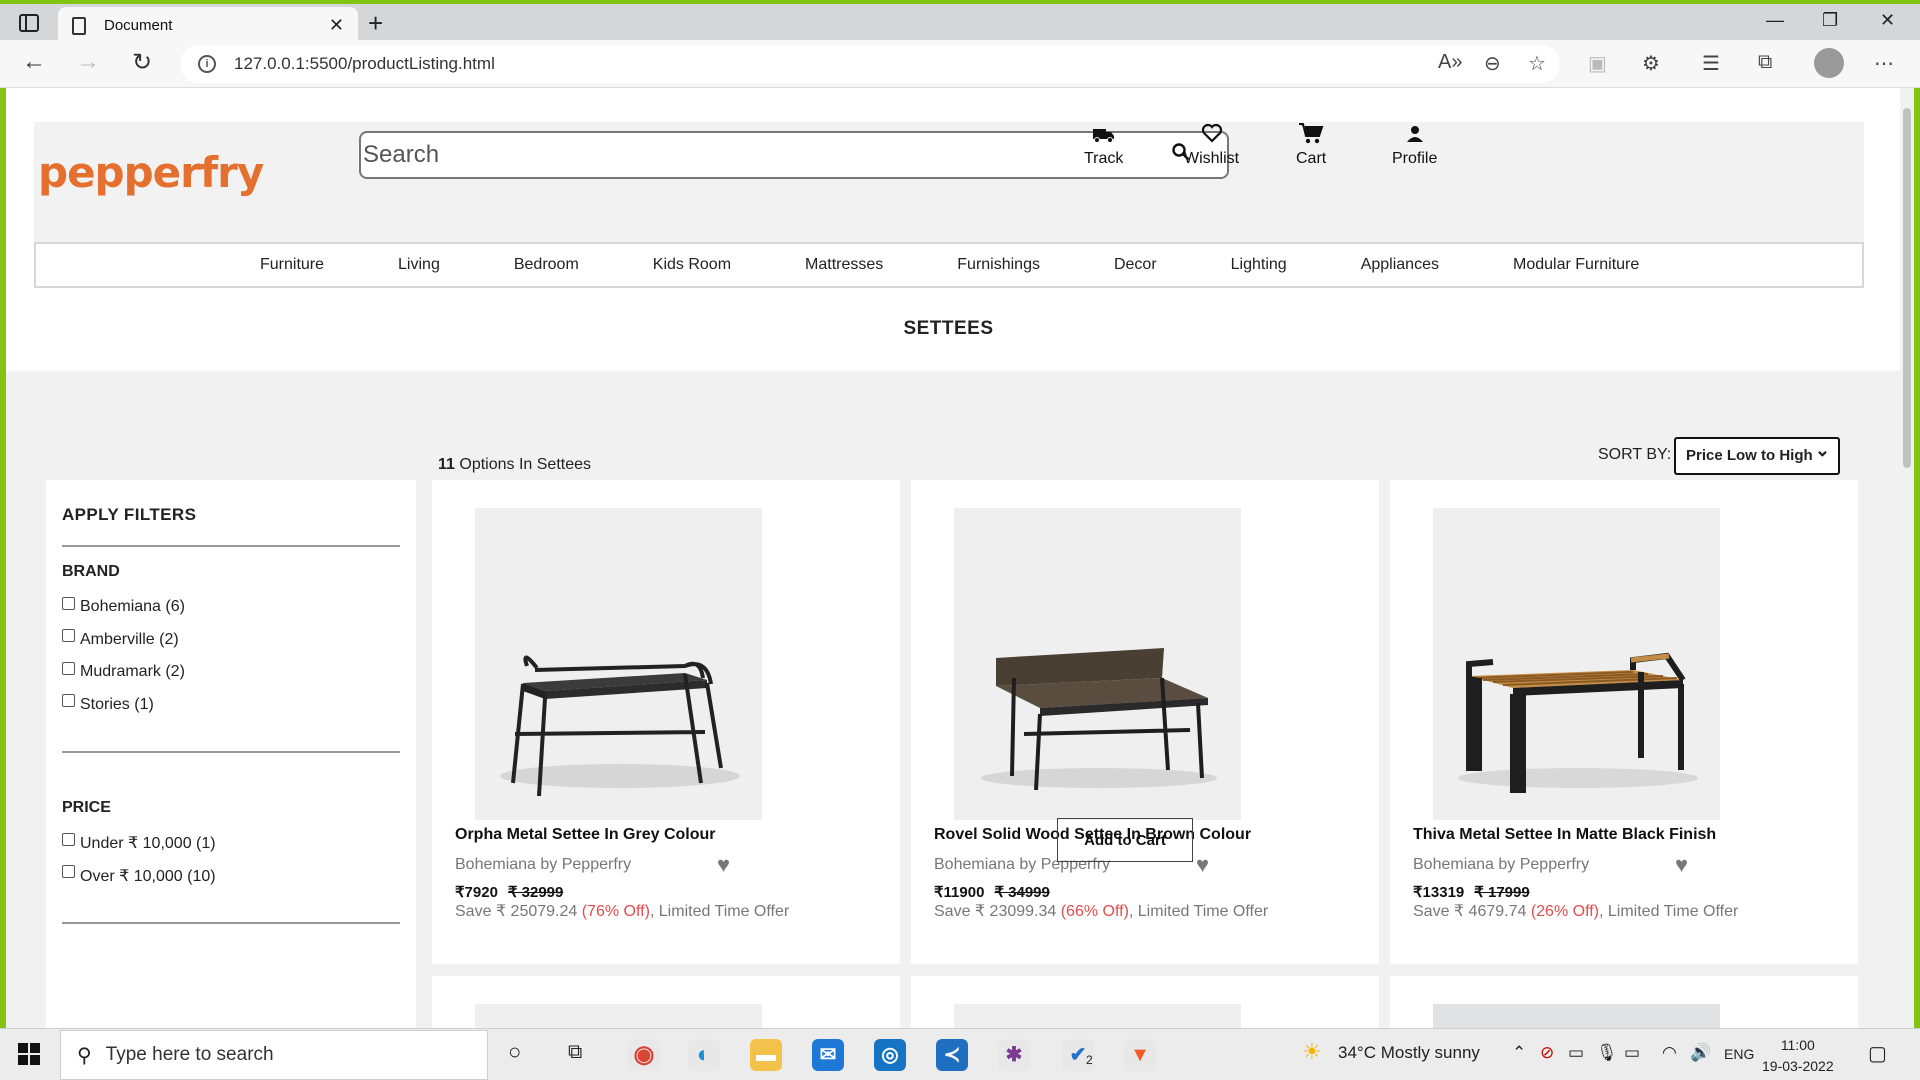 Image resolution: width=1920 pixels, height=1080 pixels. Describe the element at coordinates (1564, 835) in the screenshot. I see `product-name: Thiva Metal Settee In Matte Black Finish` at that location.